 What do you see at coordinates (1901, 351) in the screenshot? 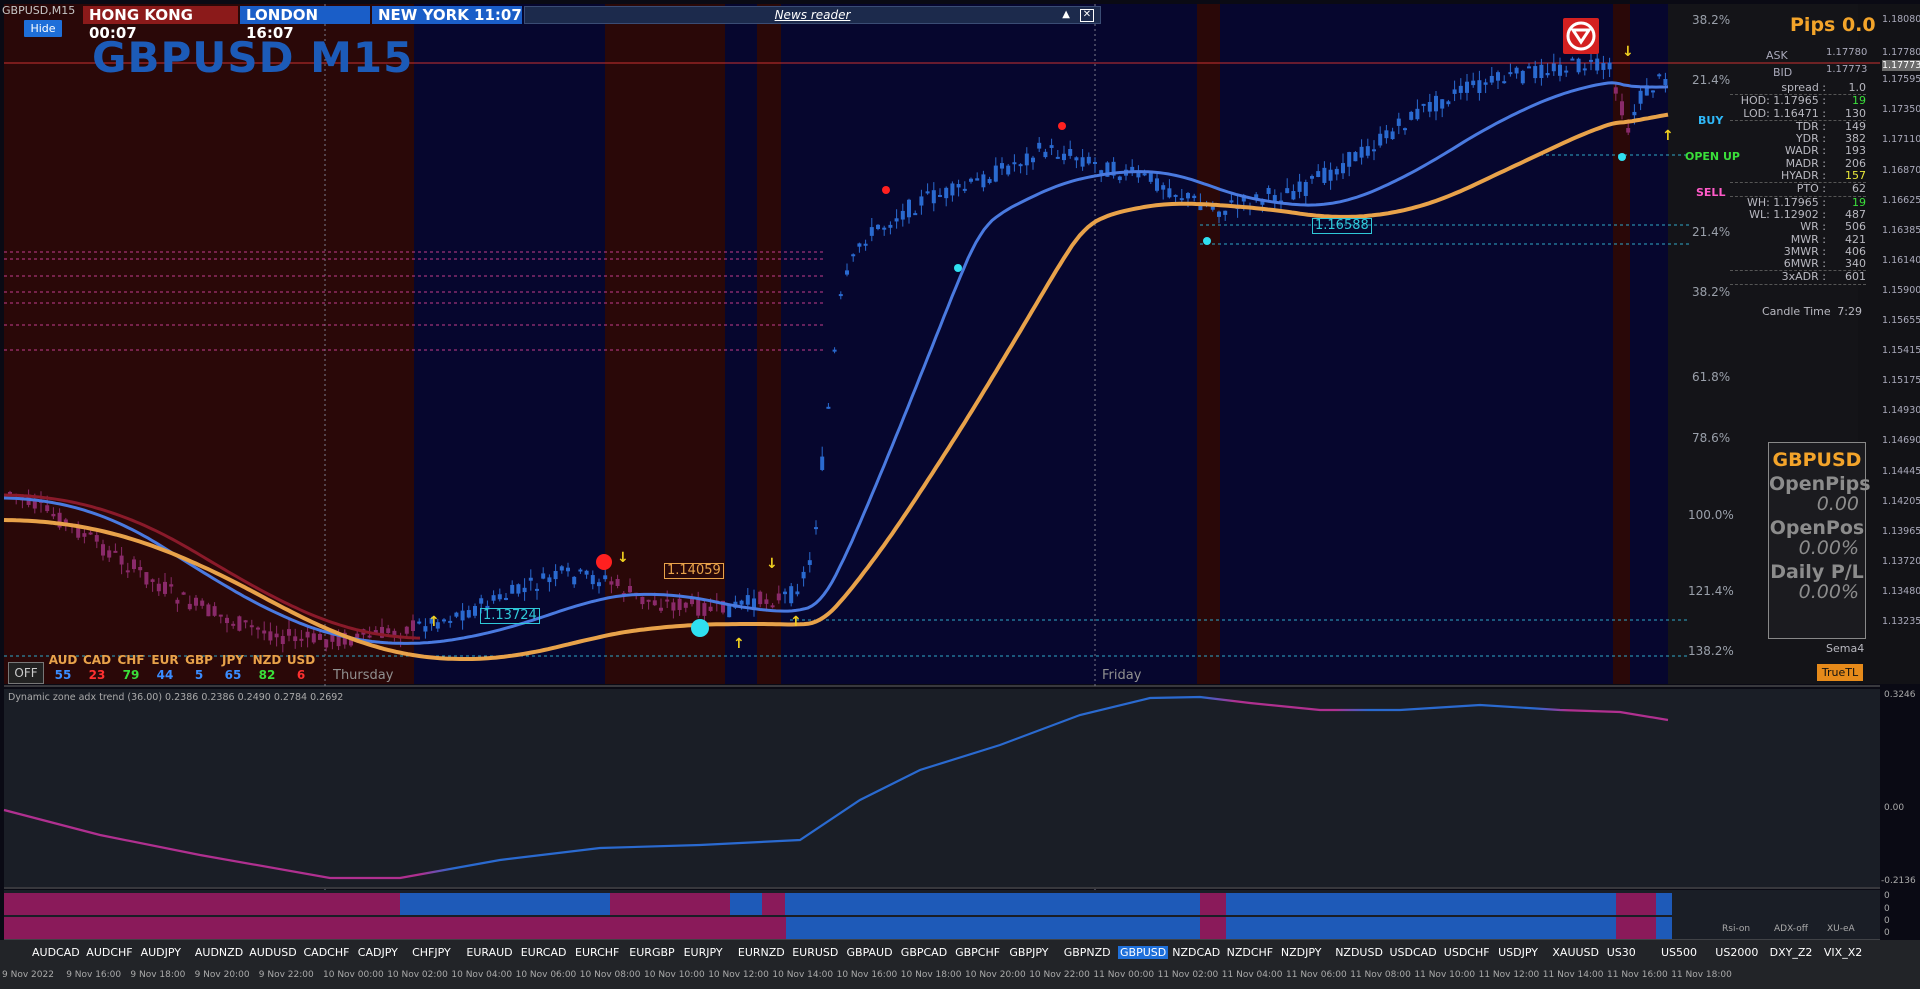
I see `price-tick: 1.15415` at bounding box center [1901, 351].